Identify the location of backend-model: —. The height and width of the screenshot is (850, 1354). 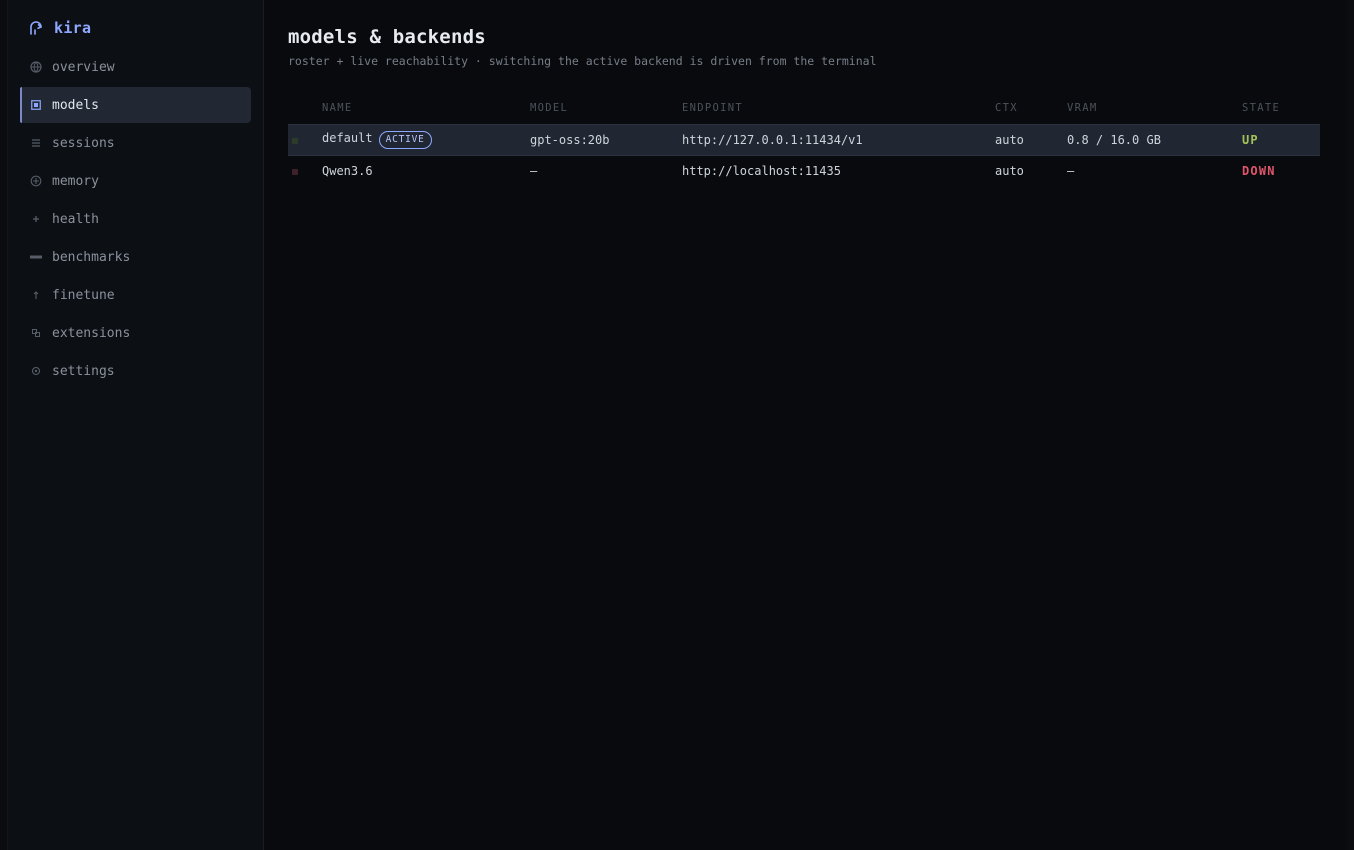
(534, 170).